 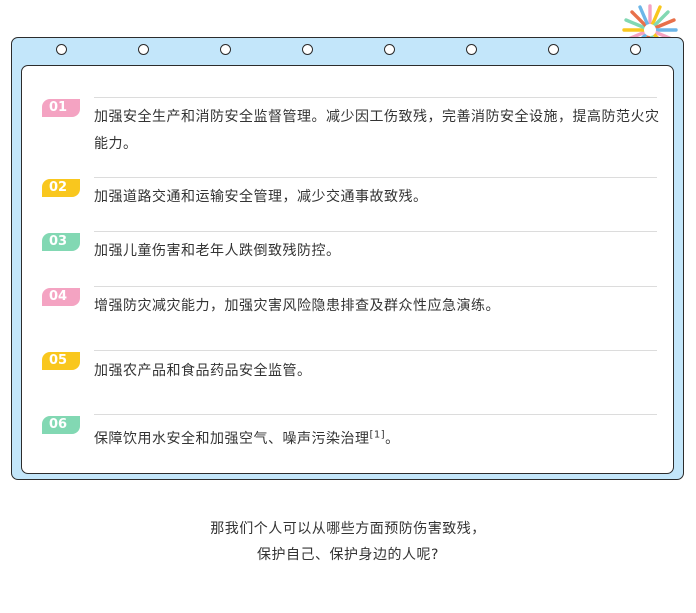 I want to click on item-text-body: 保障饮用水安全和加强空气、噪声污染治理, so click(x=232, y=439).